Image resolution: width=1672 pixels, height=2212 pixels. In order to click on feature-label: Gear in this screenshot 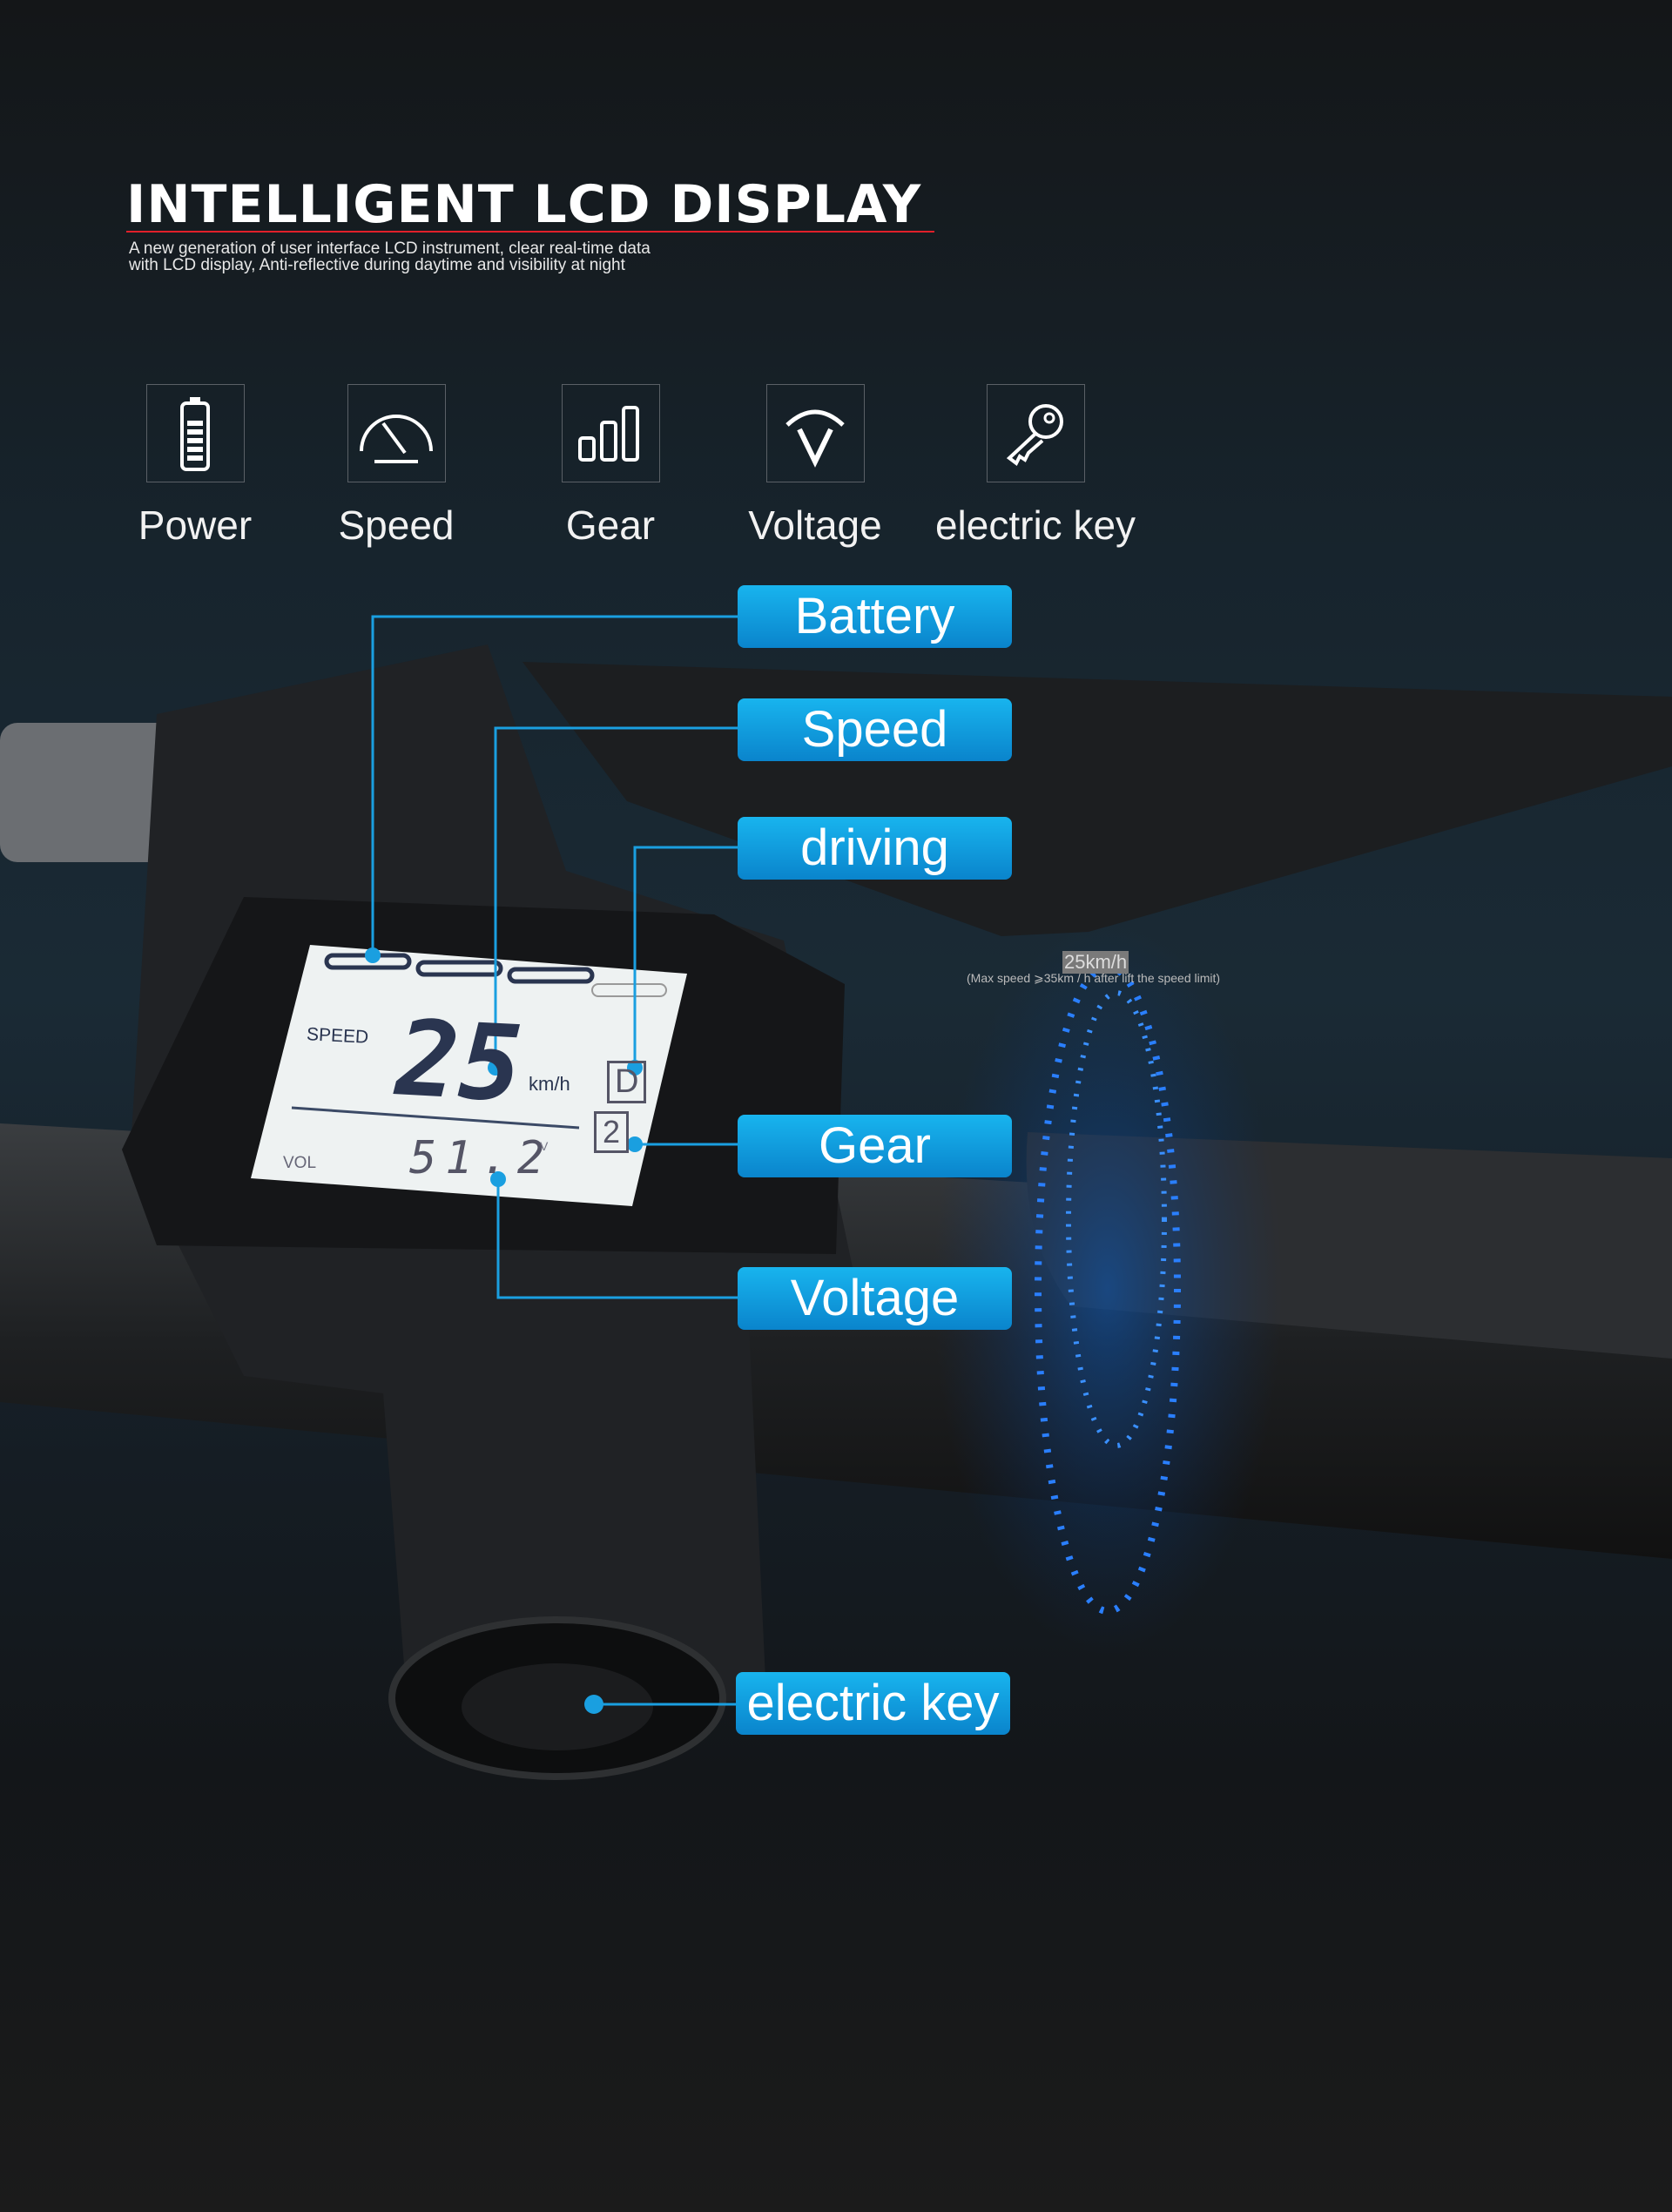, I will do `click(610, 525)`.